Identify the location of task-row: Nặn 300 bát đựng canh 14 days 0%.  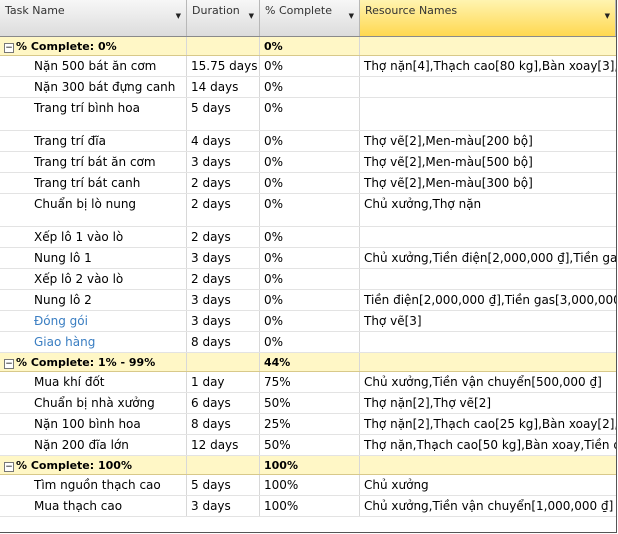
(308, 87).